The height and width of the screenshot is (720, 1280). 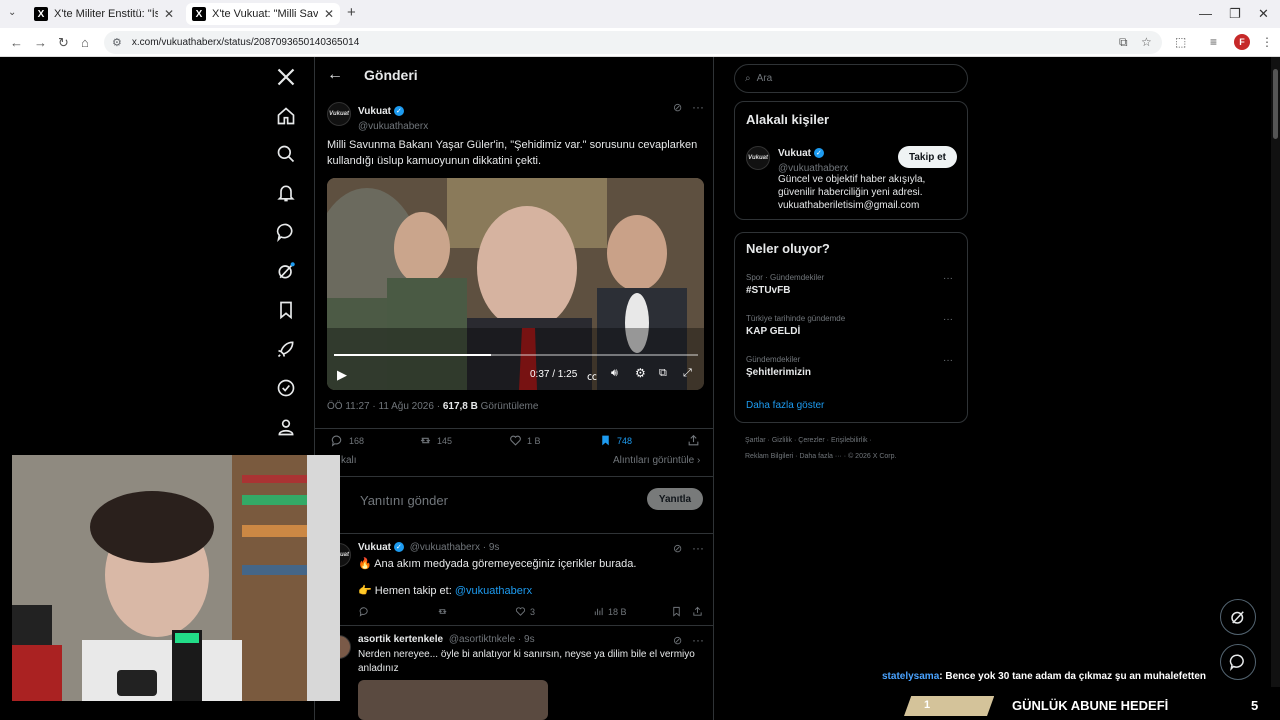 What do you see at coordinates (758, 158) in the screenshot?
I see `related-avatar: Vukuat` at bounding box center [758, 158].